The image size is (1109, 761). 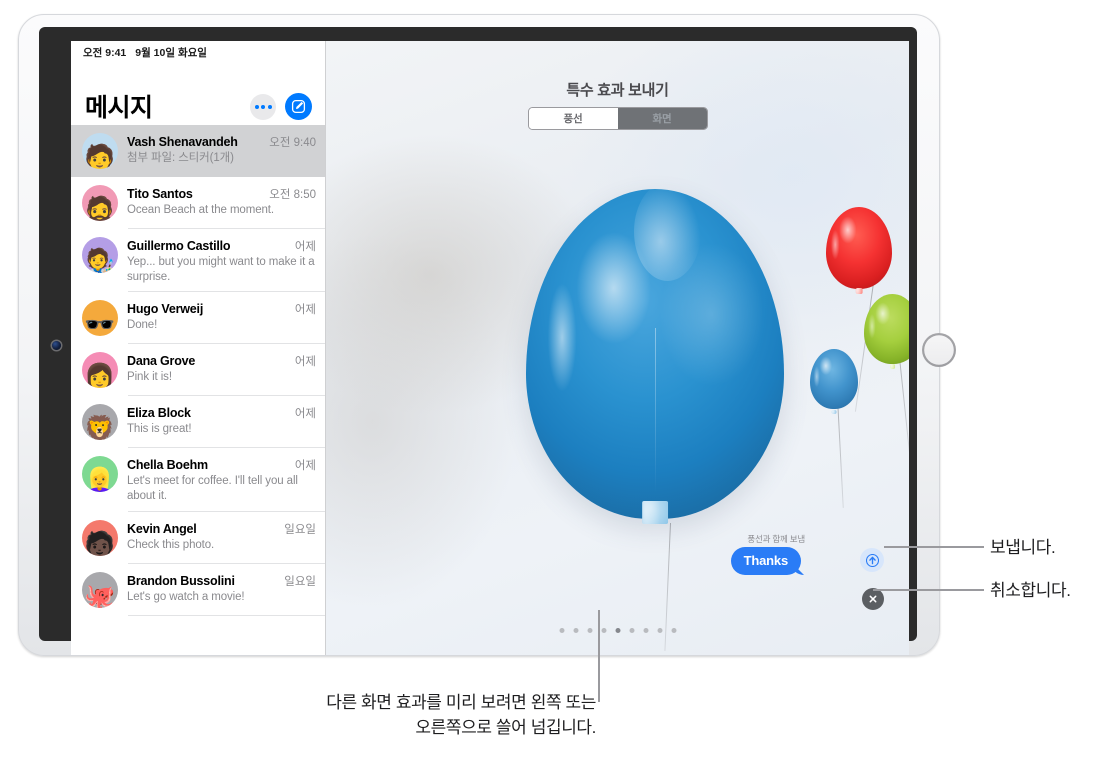 What do you see at coordinates (573, 118) in the screenshot?
I see `segment-balloon: 풍선` at bounding box center [573, 118].